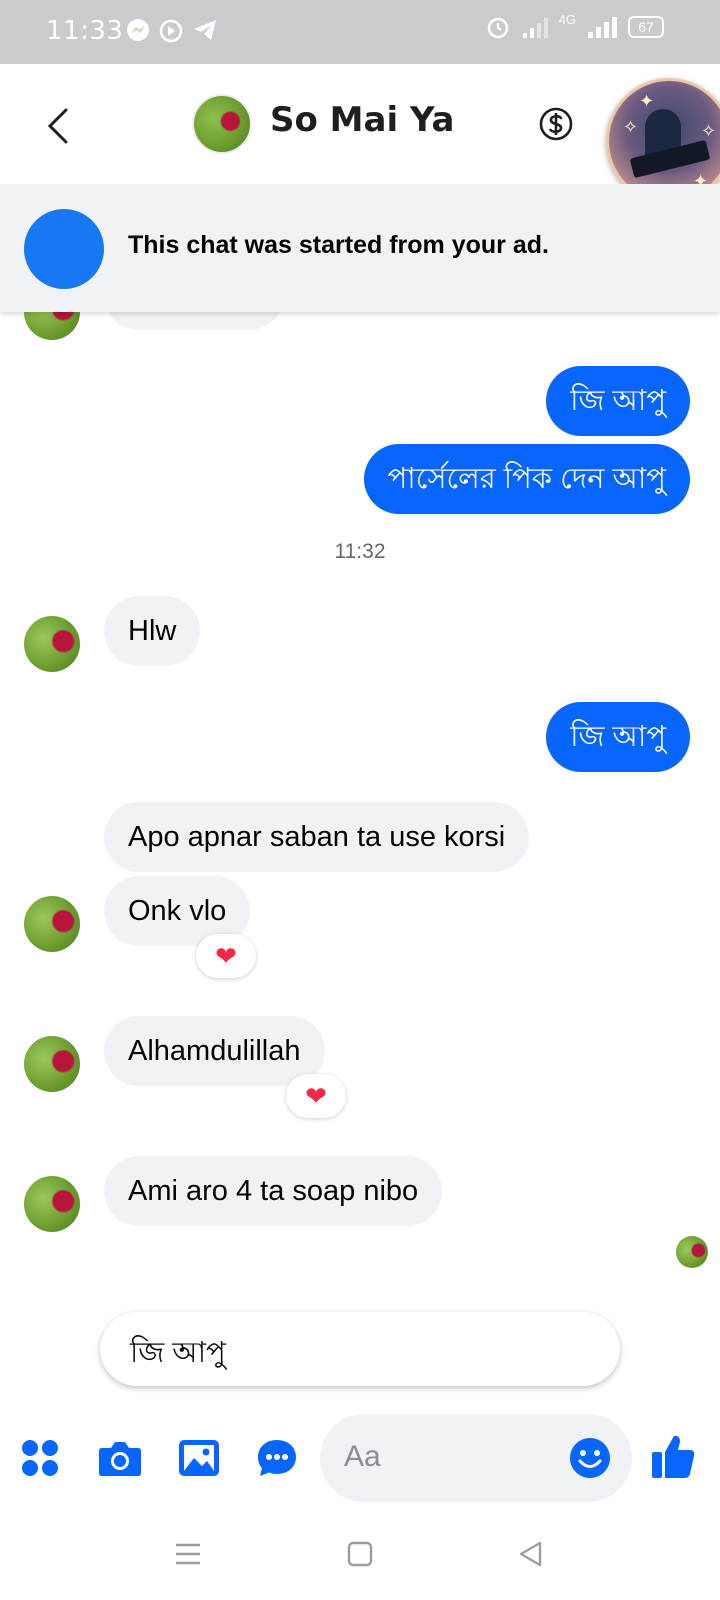  Describe the element at coordinates (40, 1458) in the screenshot. I see `more-actions-grid-icon` at that location.